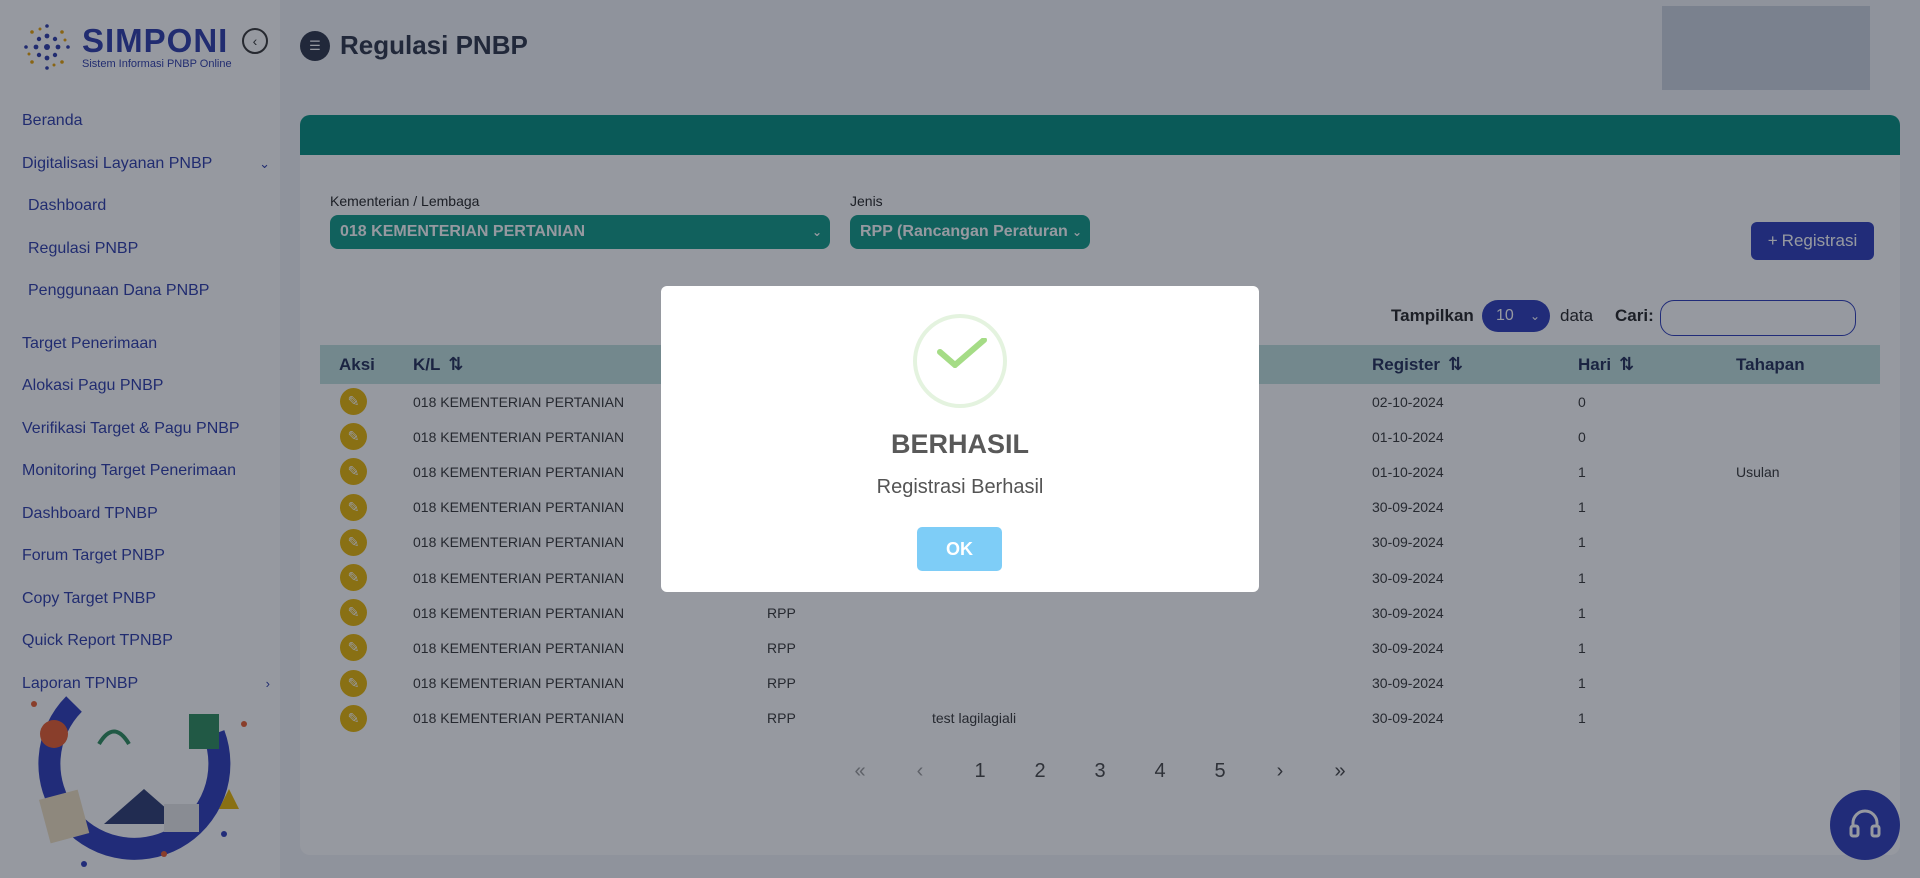 The width and height of the screenshot is (1920, 878). Describe the element at coordinates (959, 549) in the screenshot. I see `ok-button: OK` at that location.